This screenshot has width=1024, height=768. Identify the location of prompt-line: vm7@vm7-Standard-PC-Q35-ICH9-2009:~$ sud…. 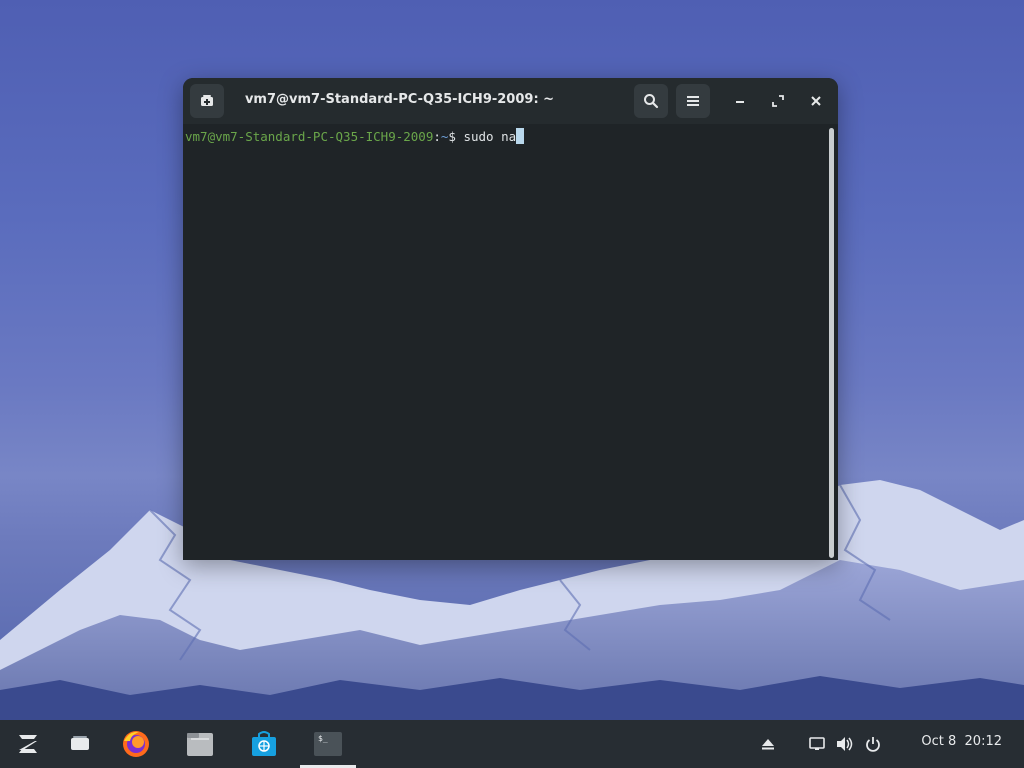
(355, 136).